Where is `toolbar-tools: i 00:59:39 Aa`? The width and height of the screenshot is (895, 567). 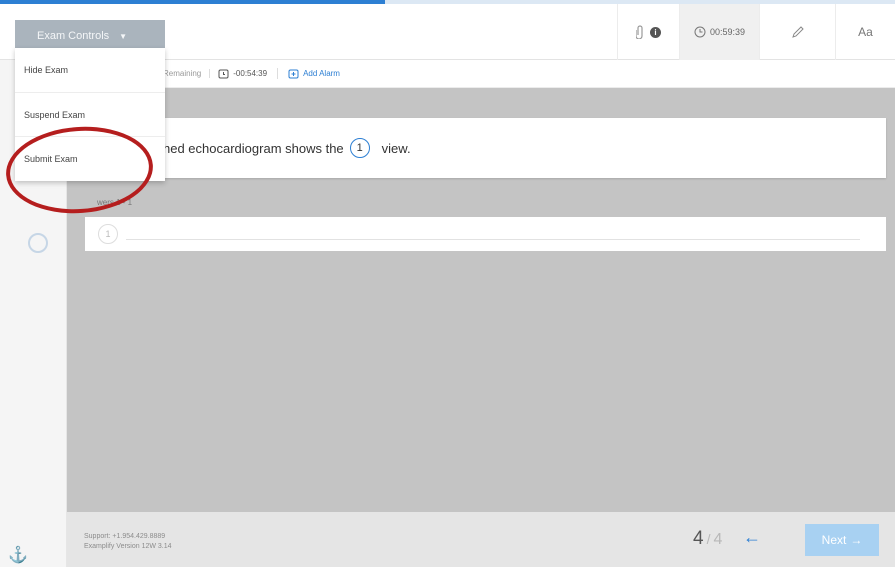
toolbar-tools: i 00:59:39 Aa is located at coordinates (756, 32).